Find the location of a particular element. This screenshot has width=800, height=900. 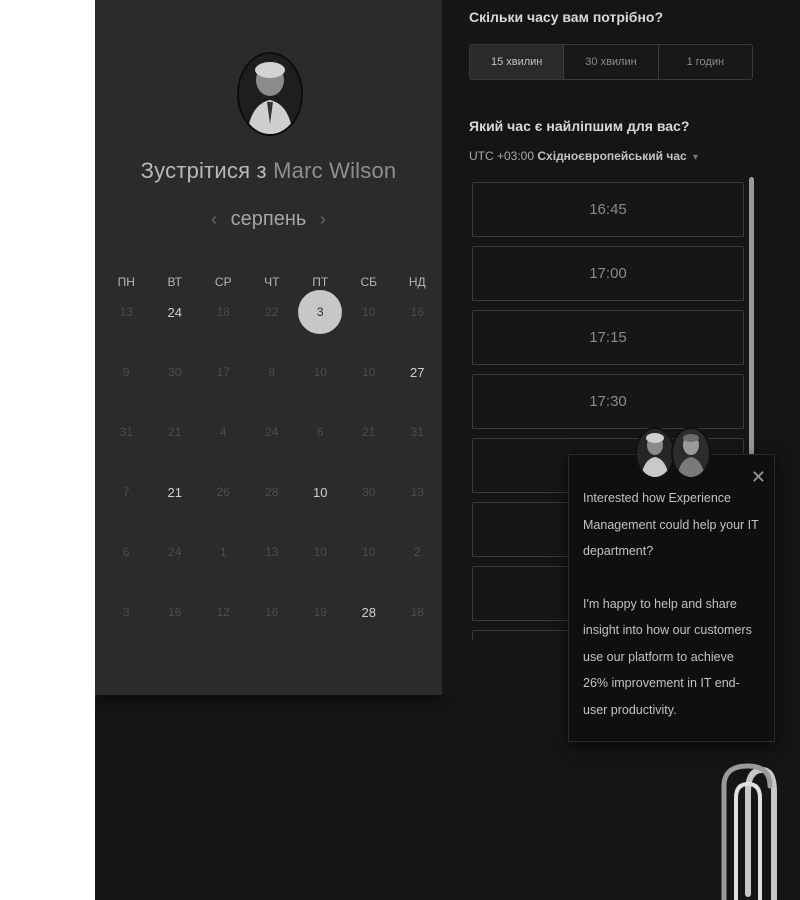

calendar-day-number: 17 is located at coordinates (223, 372).